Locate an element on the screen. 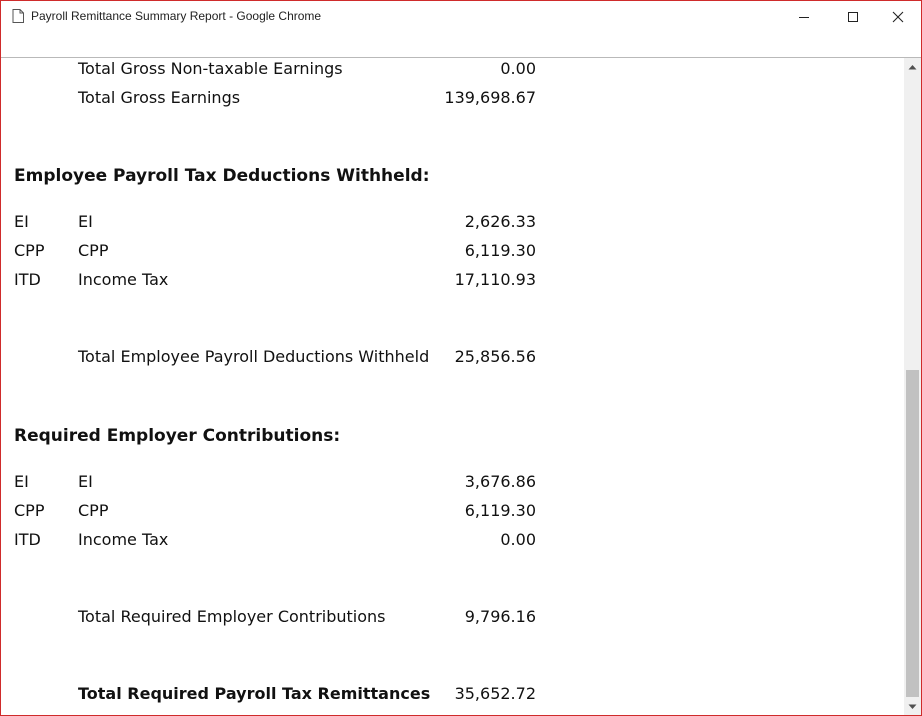  address-bar is located at coordinates (461, 45).